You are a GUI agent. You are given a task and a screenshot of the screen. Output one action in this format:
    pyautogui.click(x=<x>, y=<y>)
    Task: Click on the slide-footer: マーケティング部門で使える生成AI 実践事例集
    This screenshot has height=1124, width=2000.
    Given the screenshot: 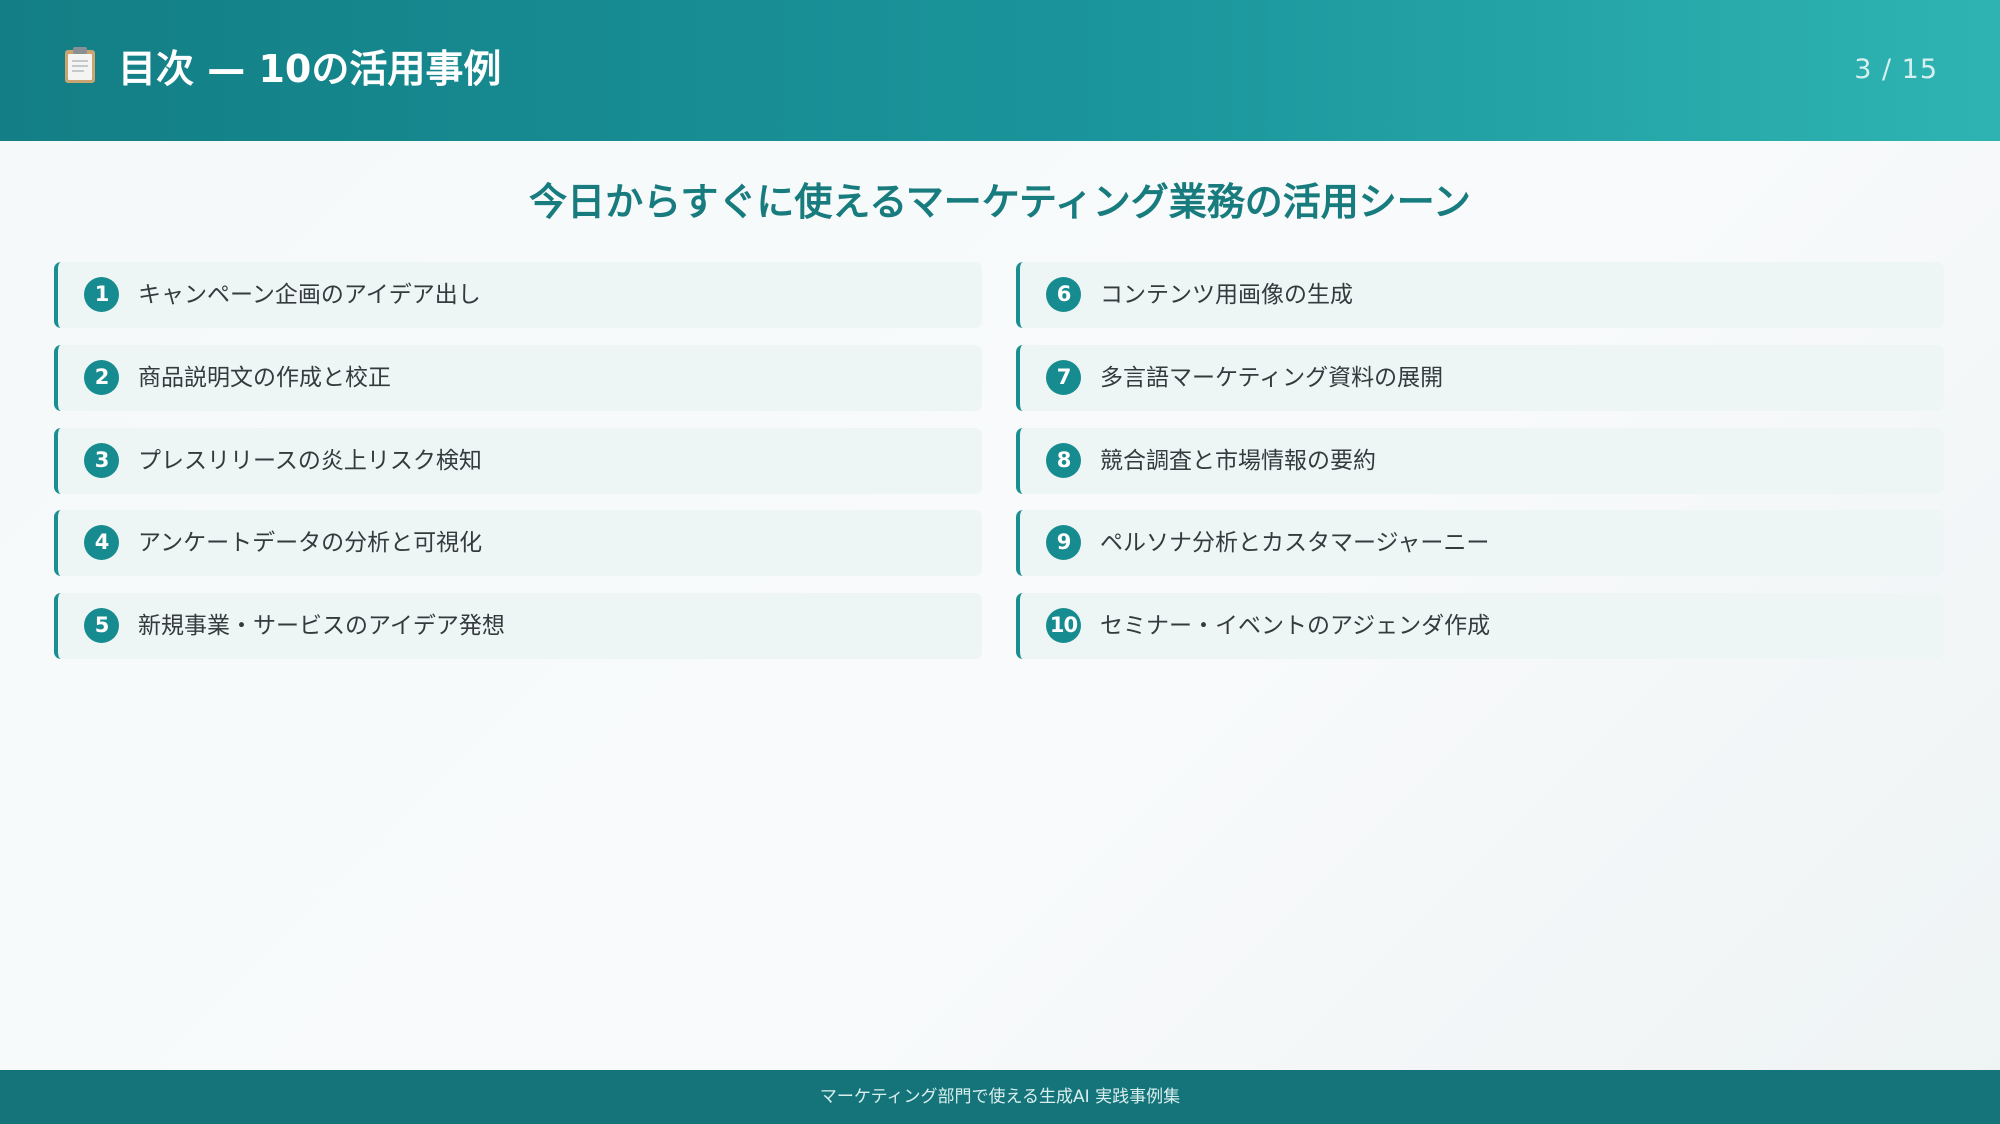 What is the action you would take?
    pyautogui.click(x=1000, y=1097)
    